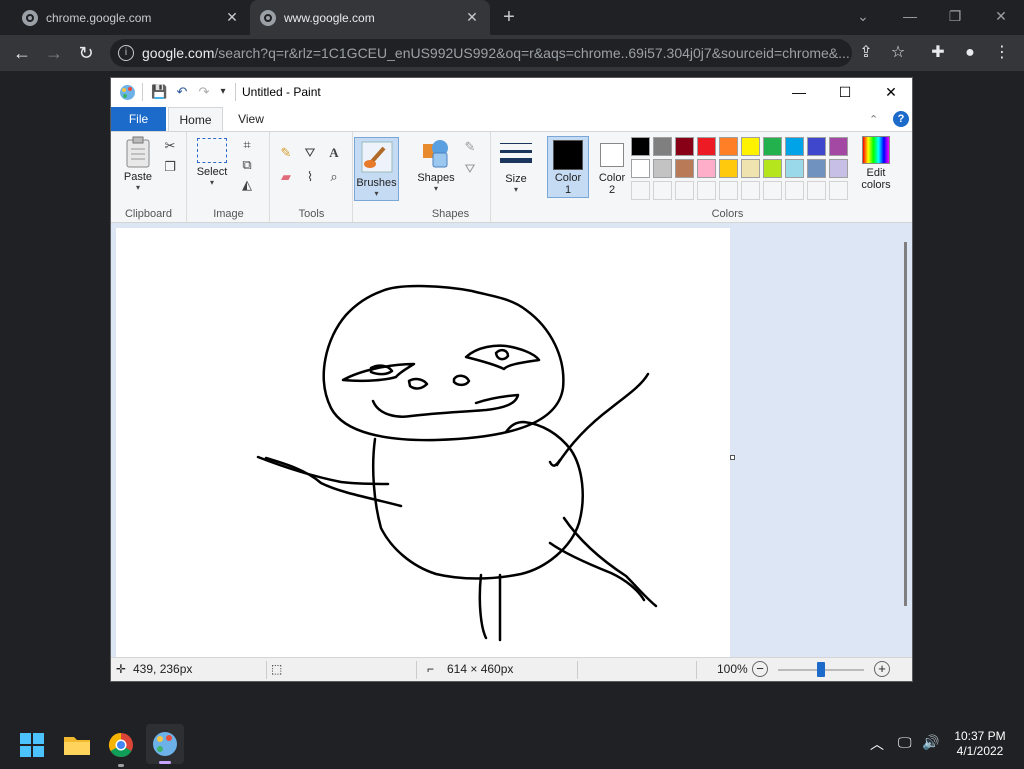 This screenshot has height=769, width=1024. What do you see at coordinates (876, 163) in the screenshot?
I see `edit-colors-button: Edit colors` at bounding box center [876, 163].